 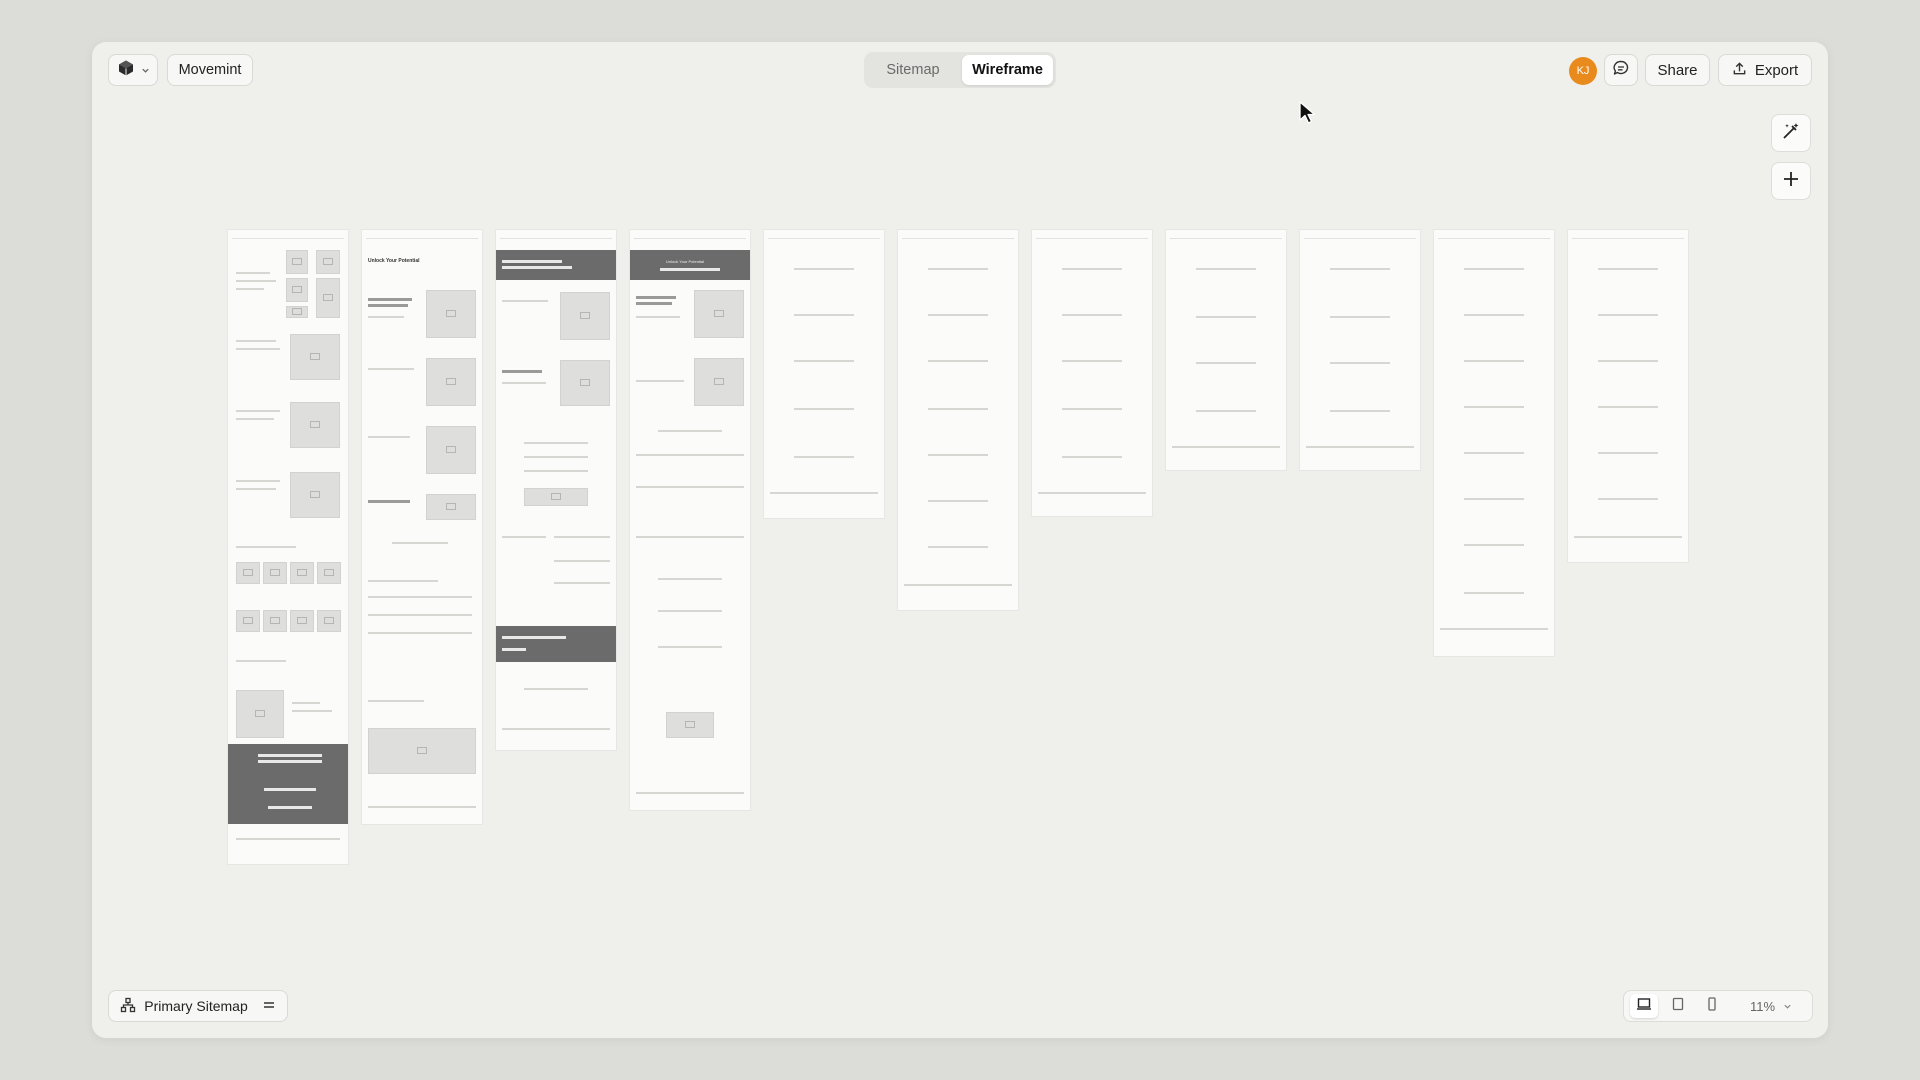 I want to click on tablet-view-button, so click(x=1678, y=1006).